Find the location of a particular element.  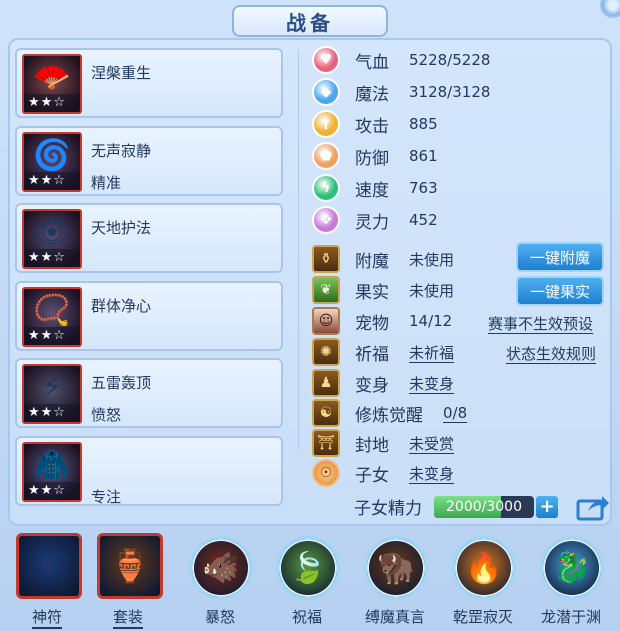

skill-card: 🌀 ★★☆ 无声寂静精准 is located at coordinates (149, 160).